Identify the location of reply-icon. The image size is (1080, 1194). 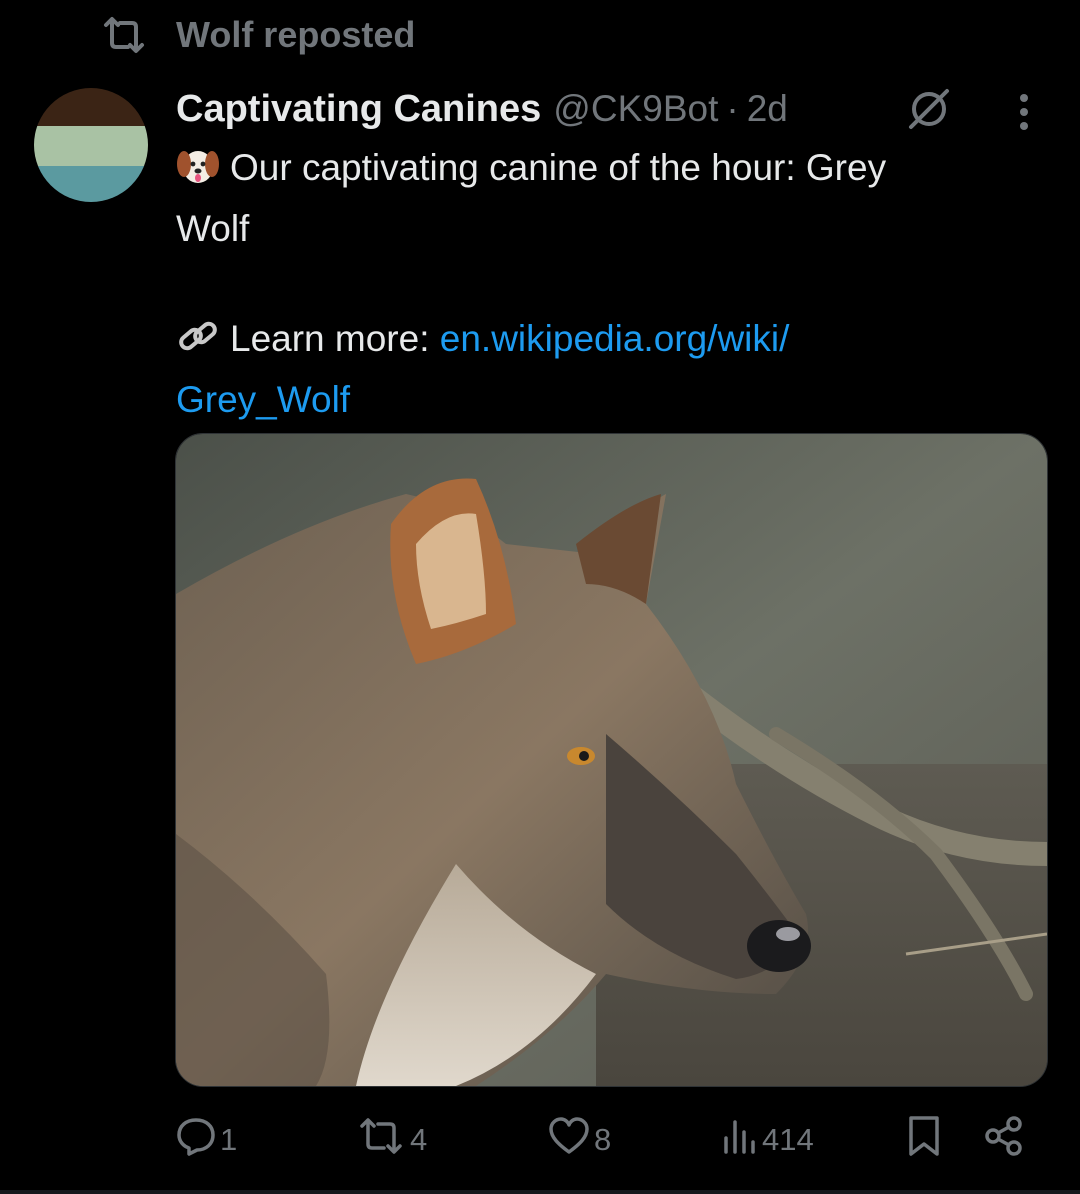
(196, 1140).